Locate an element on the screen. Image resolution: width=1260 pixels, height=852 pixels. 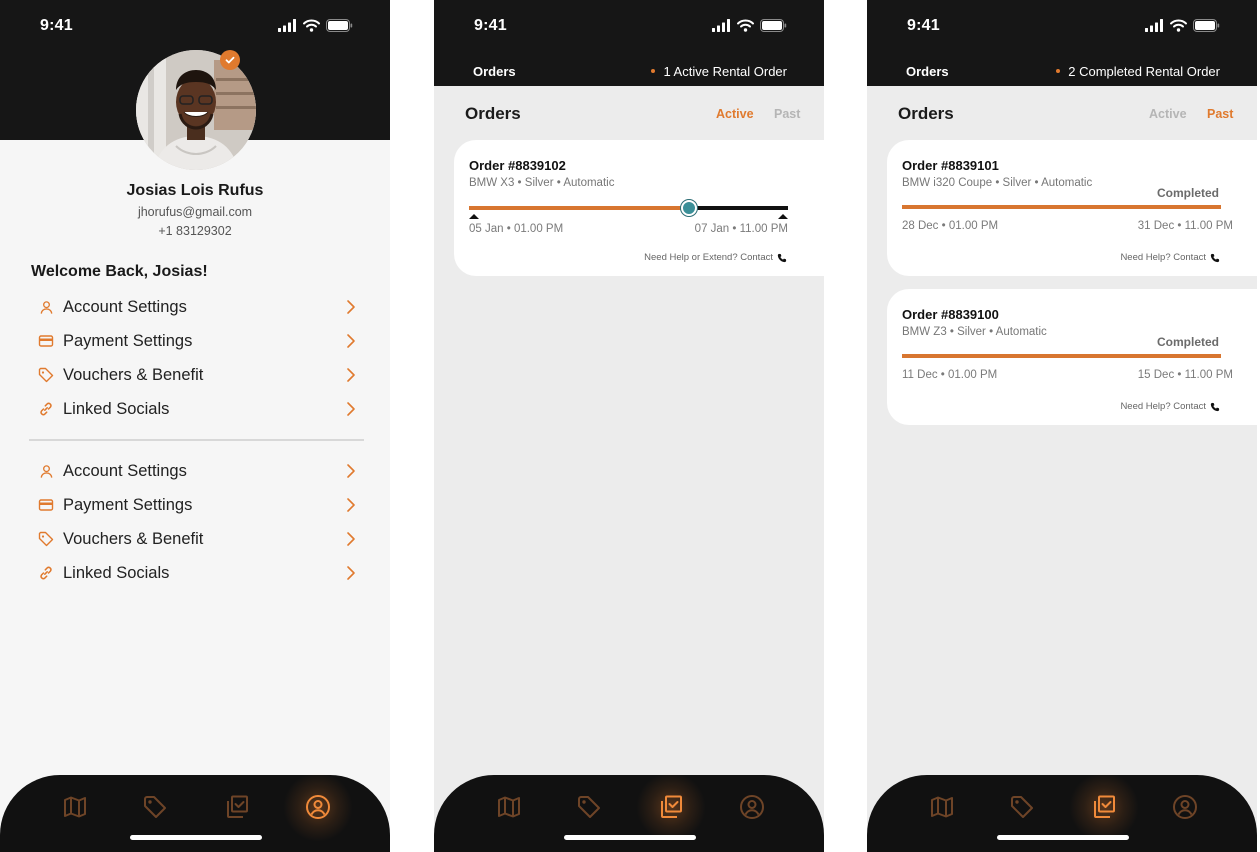
user-icon is located at coordinates (46, 471).